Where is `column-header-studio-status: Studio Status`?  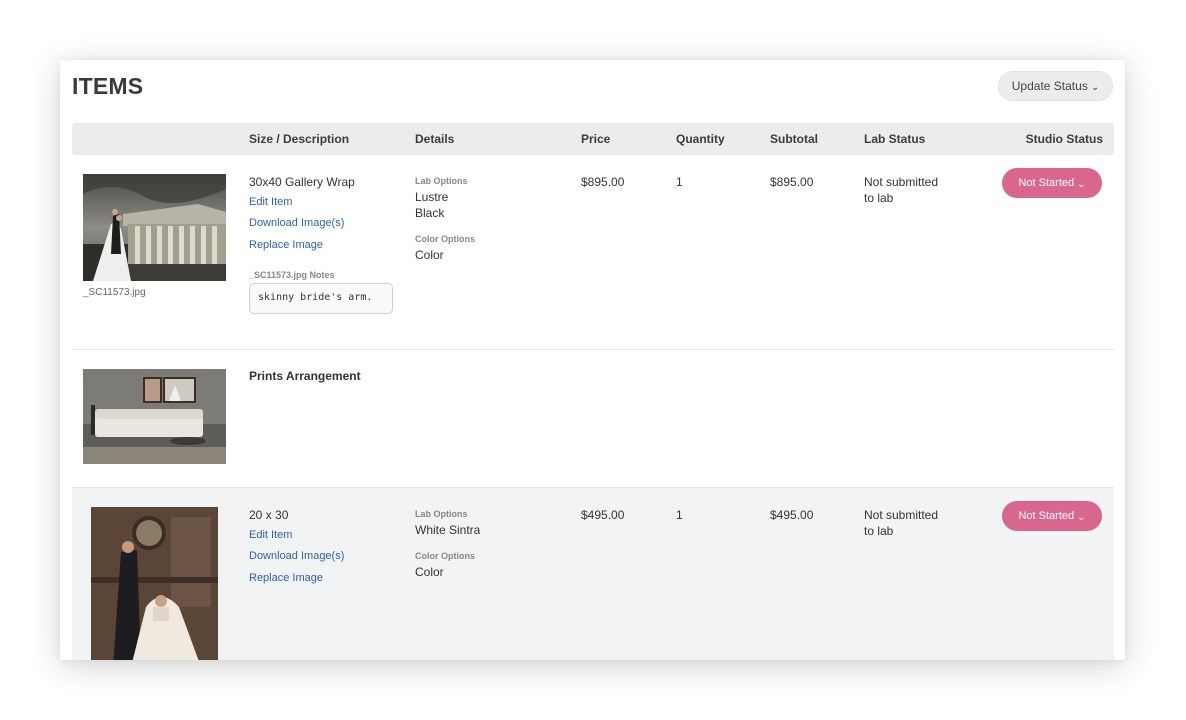
column-header-studio-status: Studio Status is located at coordinates (1064, 139).